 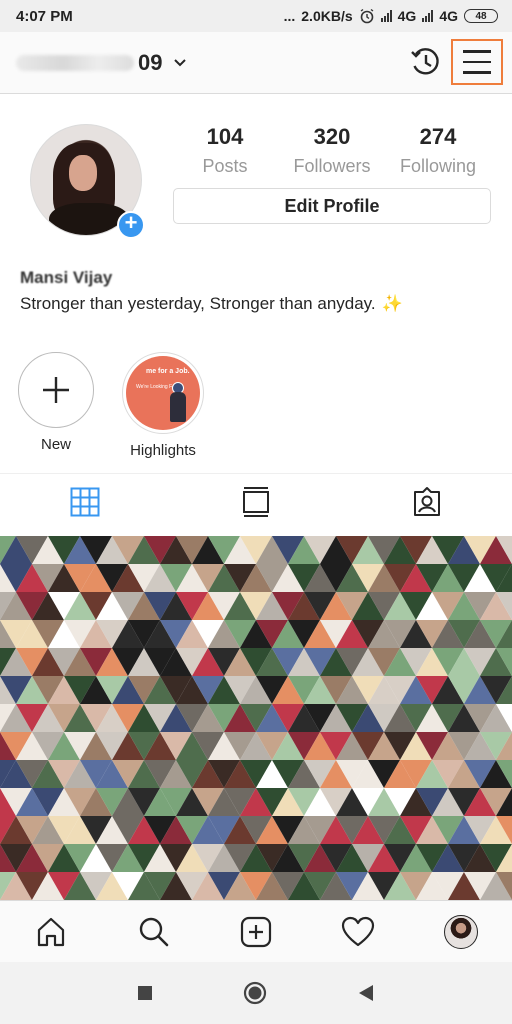 I want to click on system-navigation, so click(x=256, y=993).